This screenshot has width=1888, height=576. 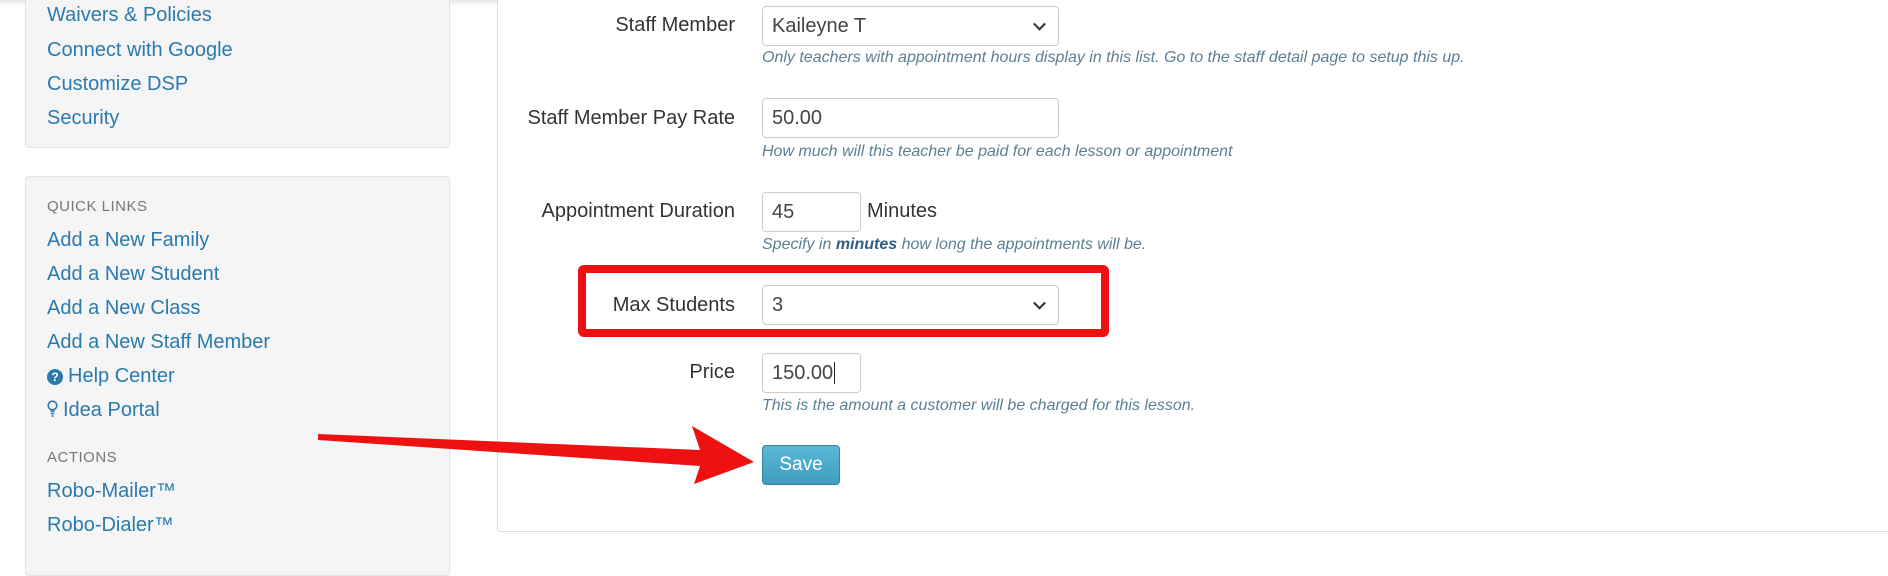 What do you see at coordinates (536, 455) in the screenshot?
I see `annotation-arrow-icon` at bounding box center [536, 455].